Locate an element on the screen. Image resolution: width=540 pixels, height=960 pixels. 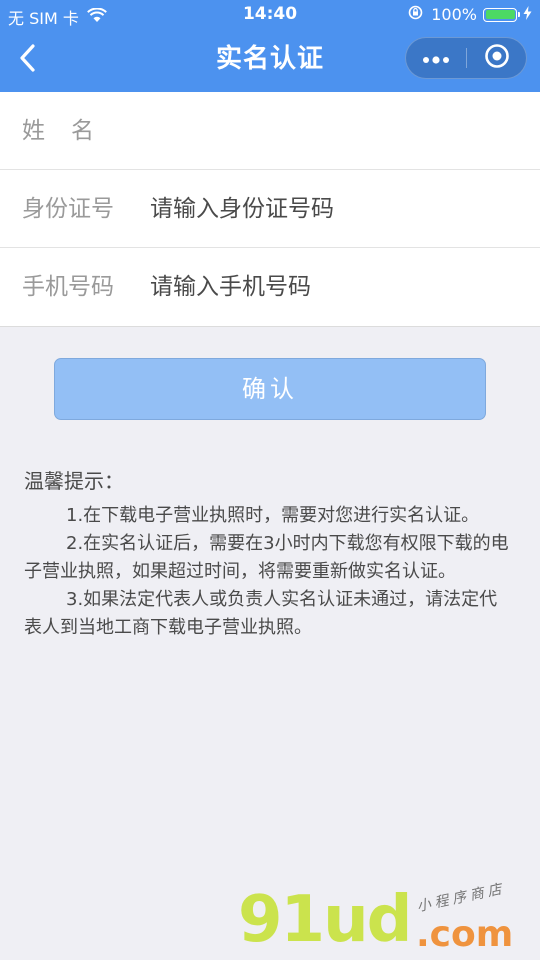
name-row: 姓名 is located at coordinates (270, 131).